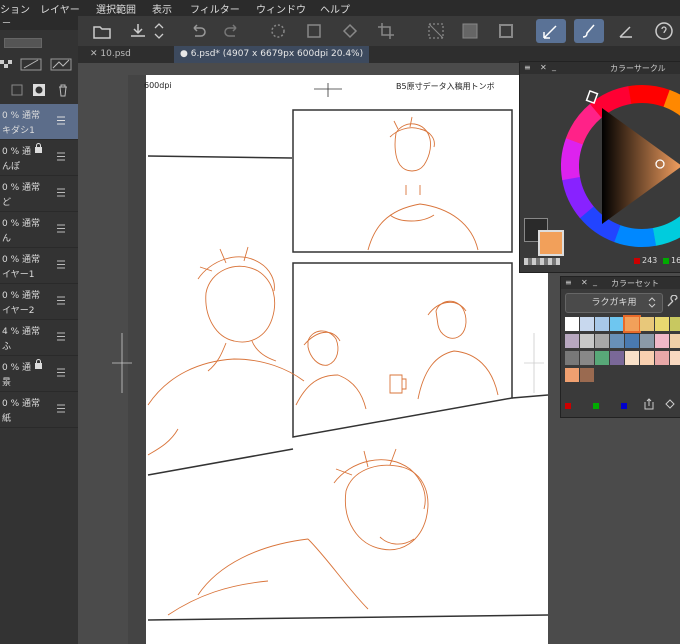 The width and height of the screenshot is (680, 644). I want to click on layer-row: 0 % 通 んぽ, so click(39, 158).